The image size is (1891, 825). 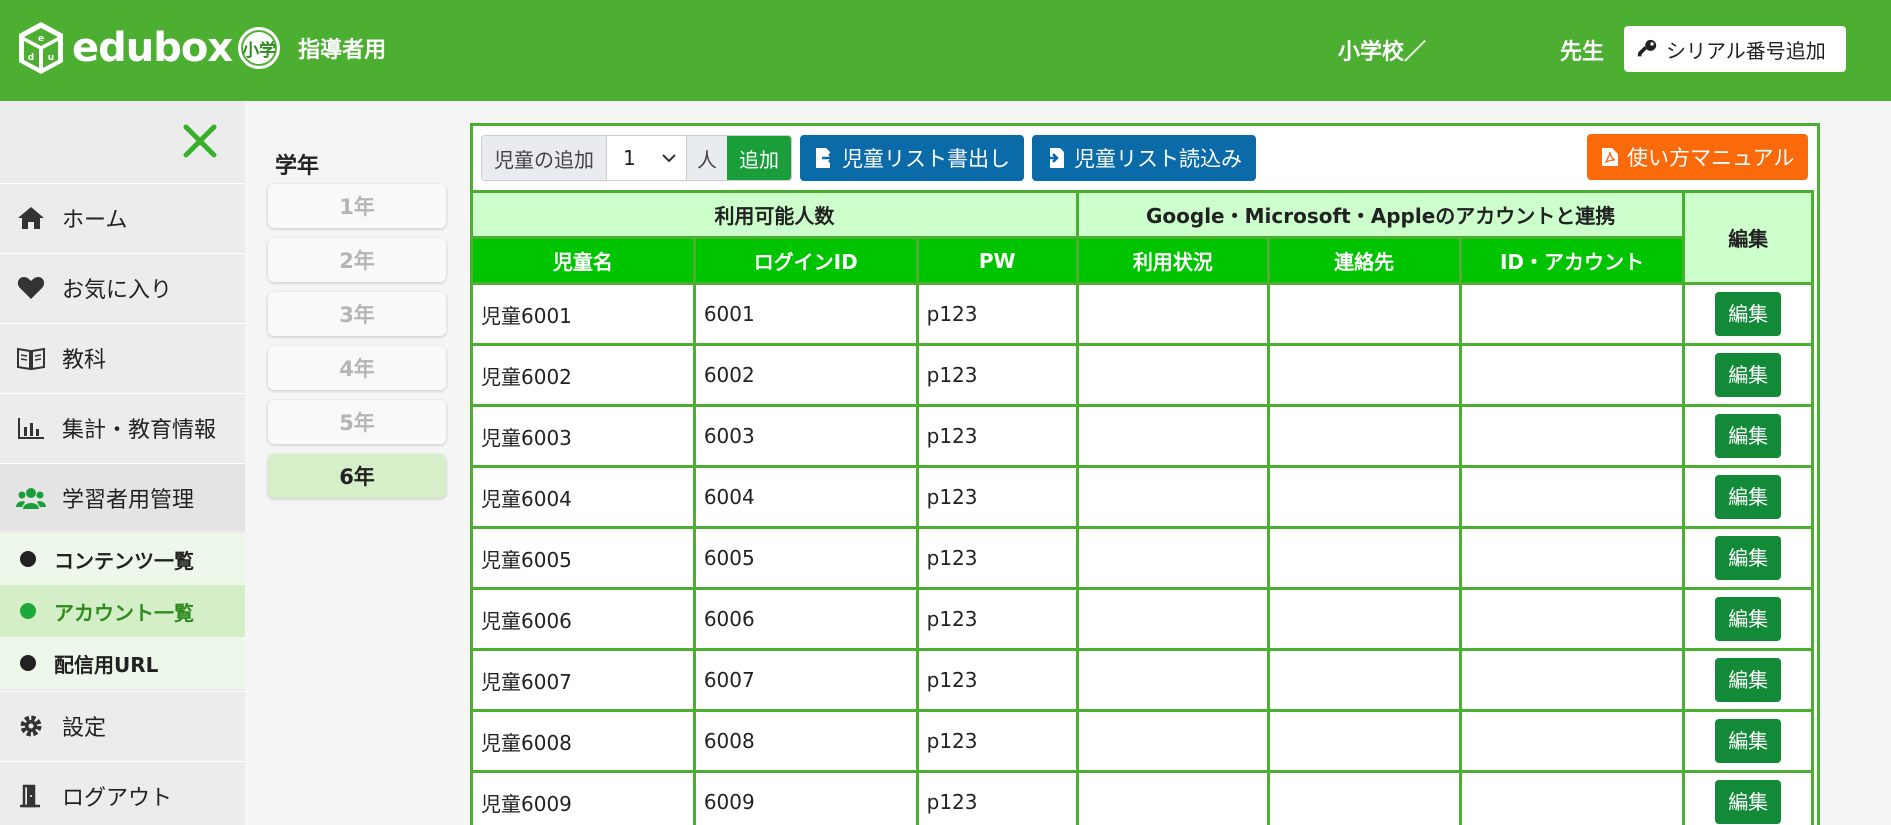 I want to click on cell-login-id: 6006, so click(x=805, y=619).